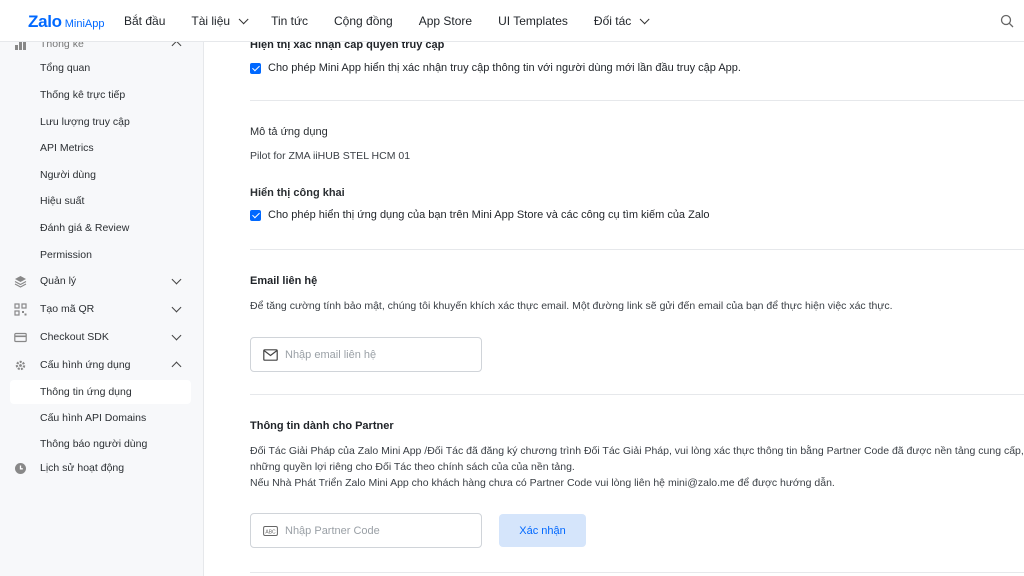 This screenshot has width=1024, height=576. What do you see at coordinates (20, 309) in the screenshot?
I see `qr-code-icon` at bounding box center [20, 309].